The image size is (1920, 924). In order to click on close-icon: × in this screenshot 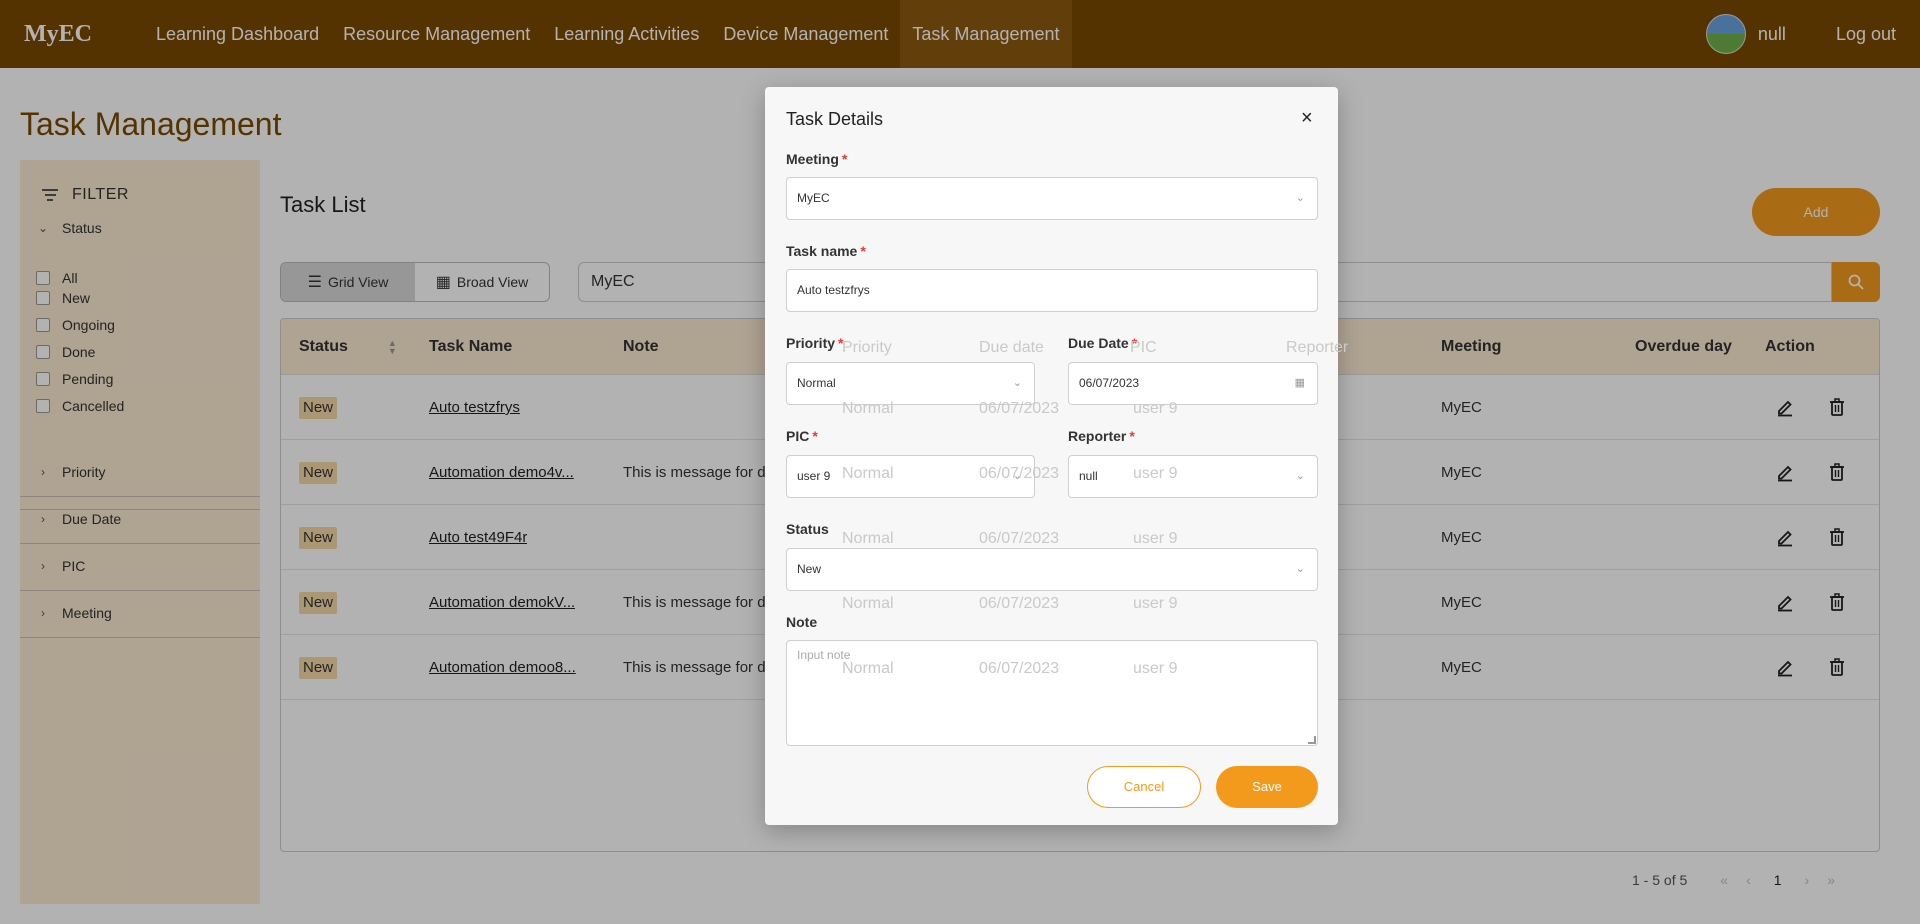, I will do `click(1307, 118)`.